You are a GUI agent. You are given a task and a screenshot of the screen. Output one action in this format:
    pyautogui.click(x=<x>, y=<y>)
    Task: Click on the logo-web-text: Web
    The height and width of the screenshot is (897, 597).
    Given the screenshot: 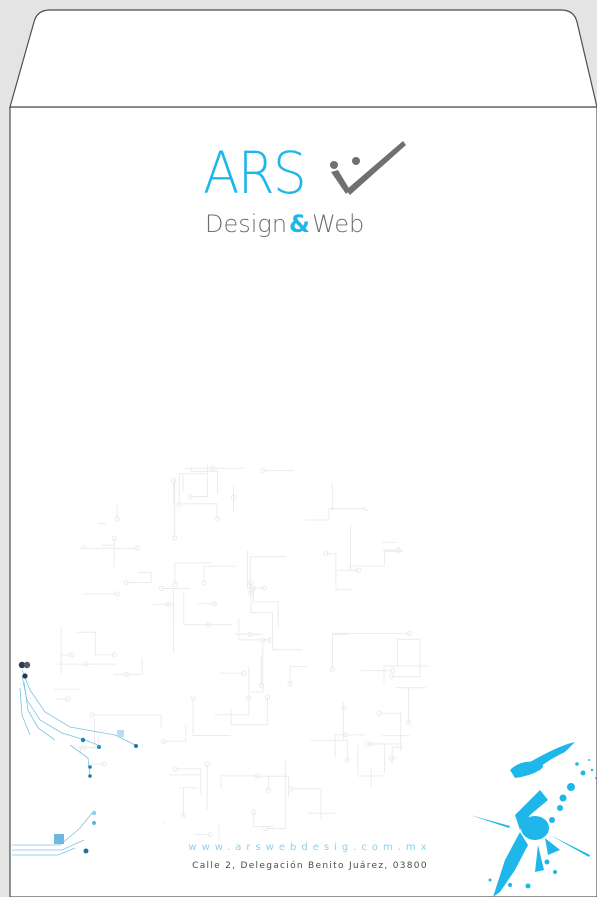 What is the action you would take?
    pyautogui.click(x=338, y=224)
    